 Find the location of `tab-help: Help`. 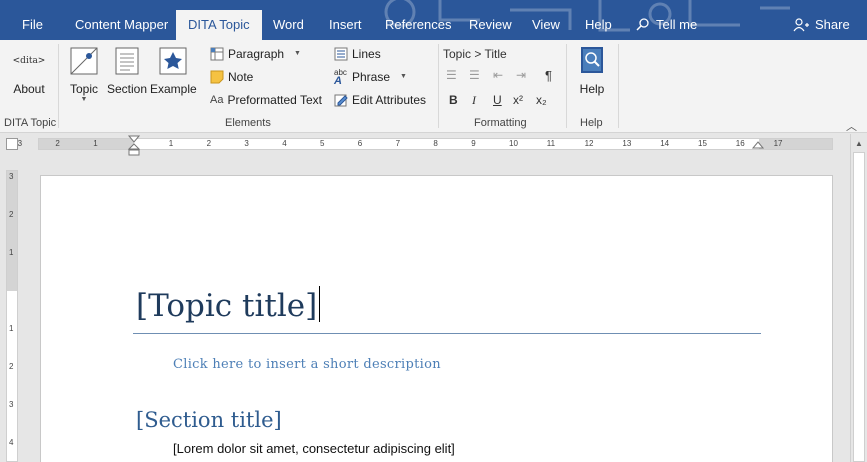

tab-help: Help is located at coordinates (598, 25).